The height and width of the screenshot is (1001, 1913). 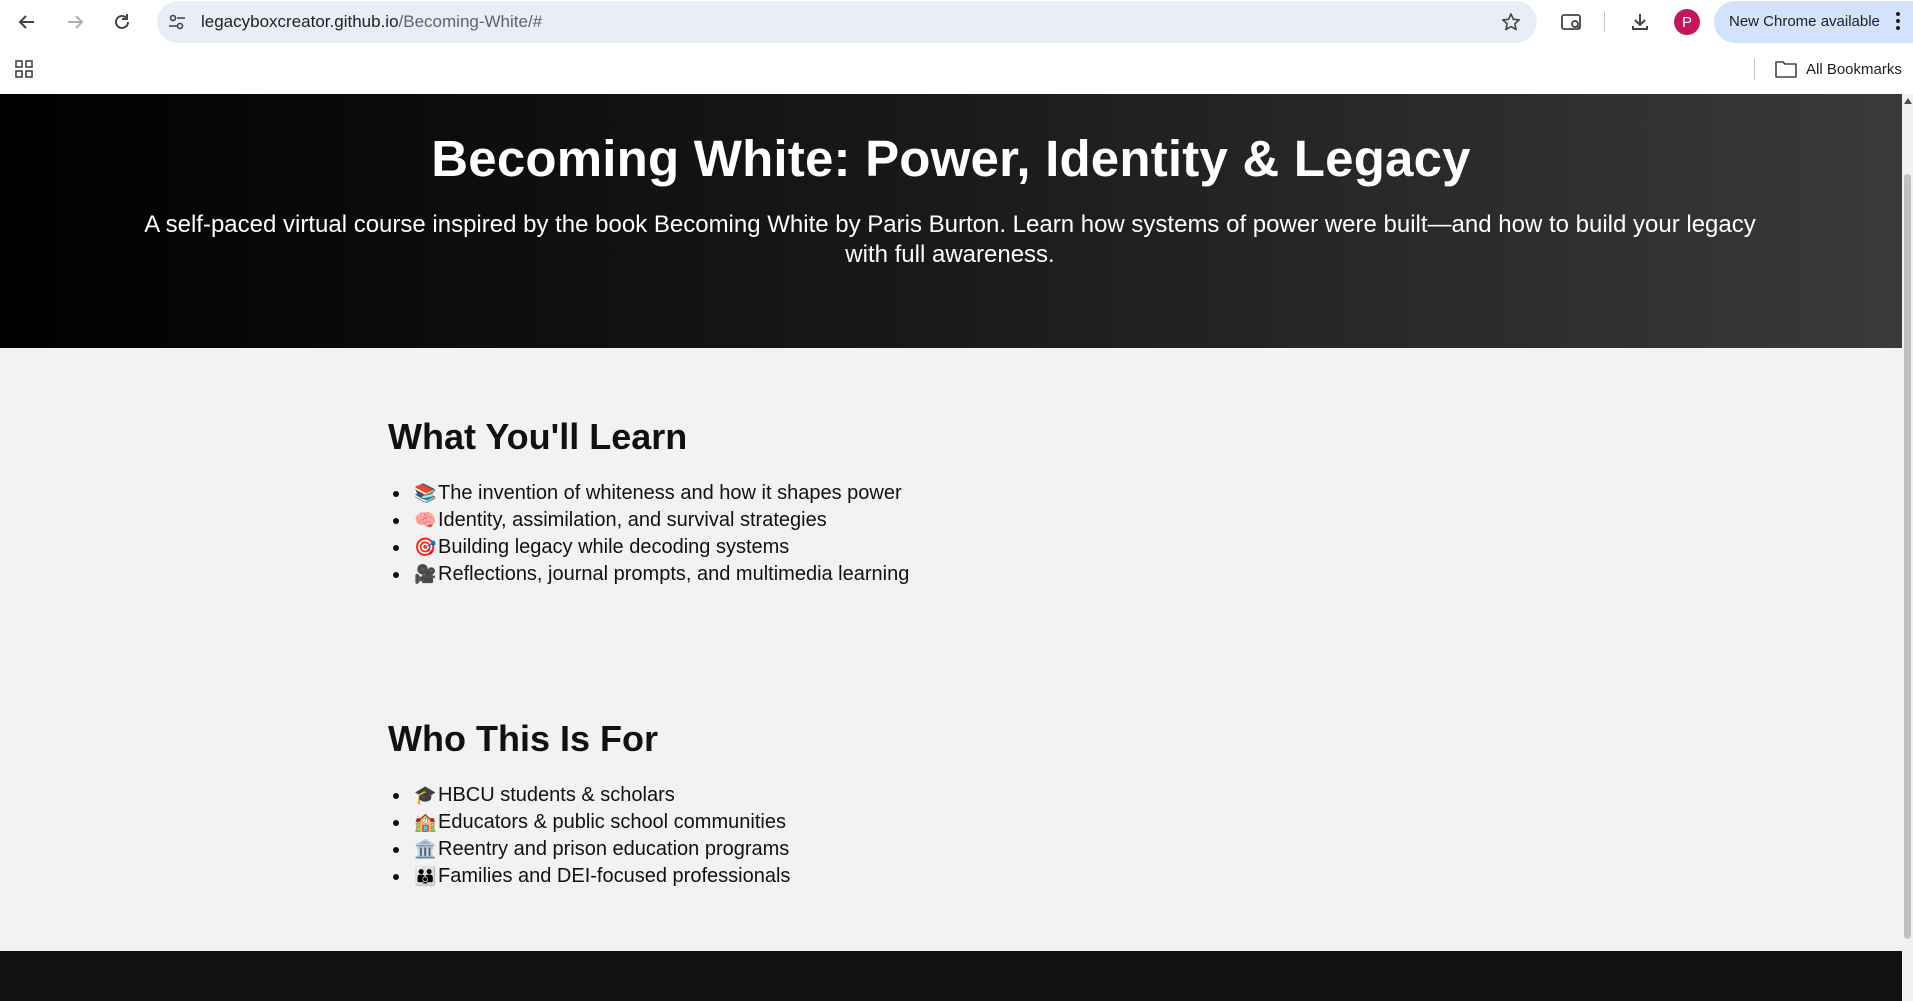 I want to click on scrollbar-thumb, so click(x=1907, y=556).